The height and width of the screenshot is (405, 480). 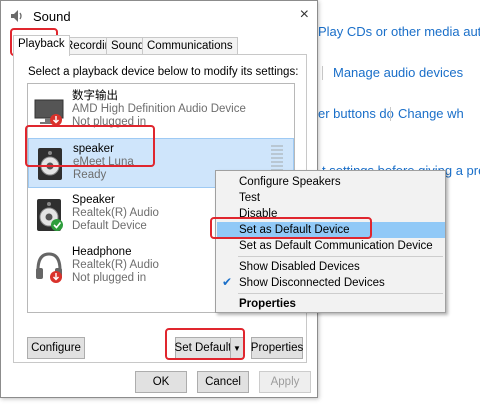 I want to click on manage-audio-devices-link: Manage audio devices, so click(x=398, y=72).